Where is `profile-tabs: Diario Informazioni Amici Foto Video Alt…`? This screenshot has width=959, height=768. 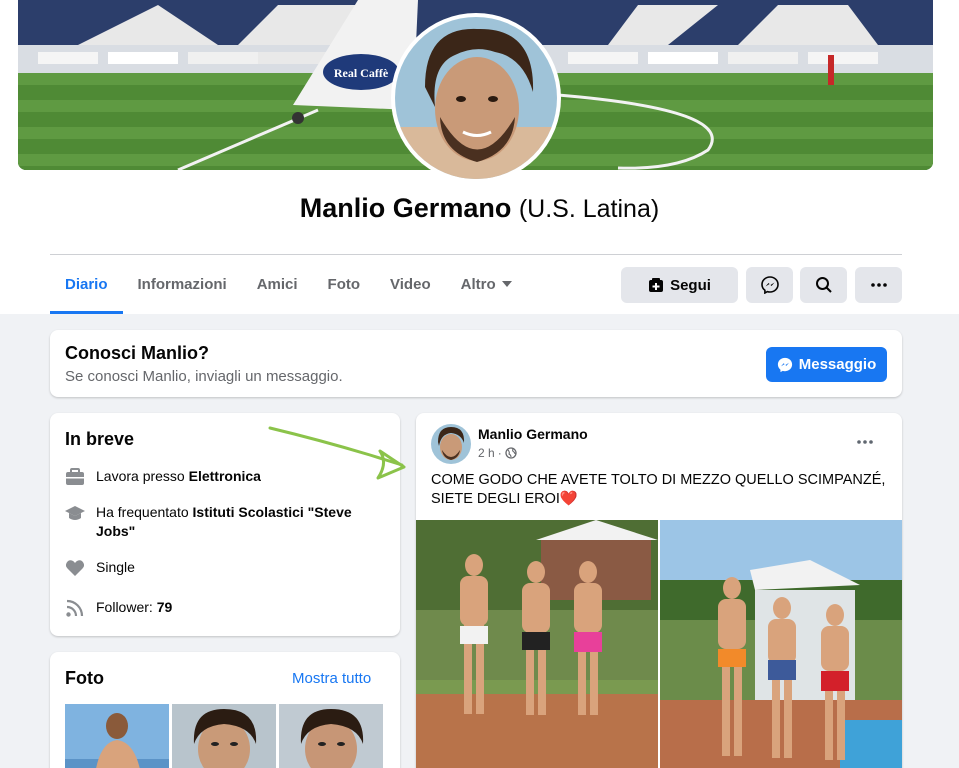
profile-tabs: Diario Informazioni Amici Foto Video Alt… is located at coordinates (288, 288).